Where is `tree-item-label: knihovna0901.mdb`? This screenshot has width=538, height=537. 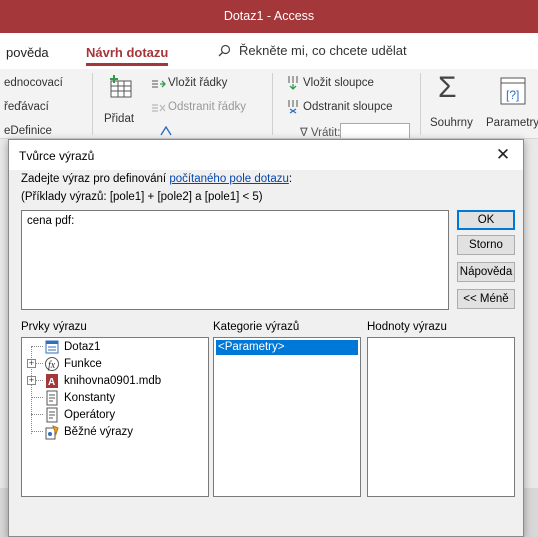
tree-item-label: knihovna0901.mdb is located at coordinates (113, 381).